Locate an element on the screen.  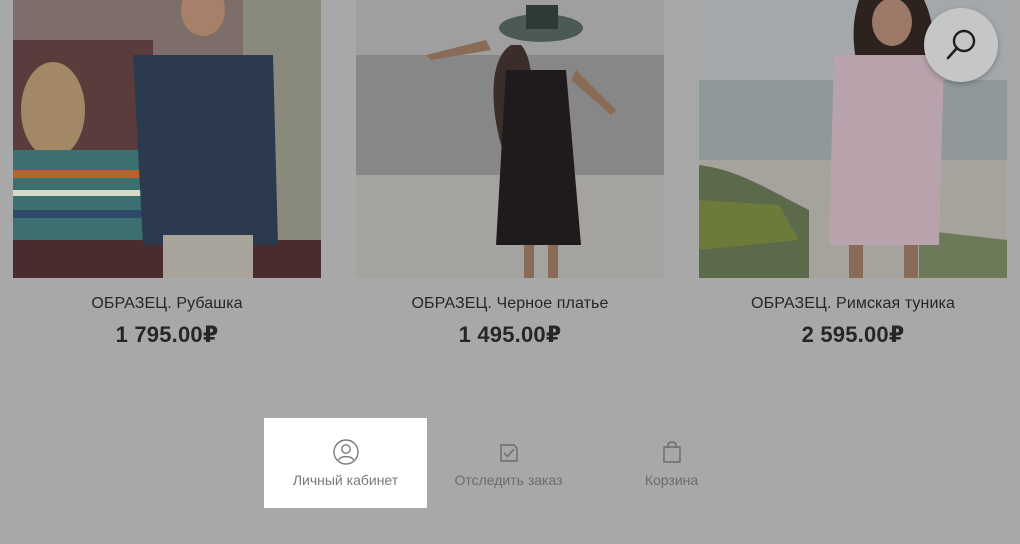
nav-track-order: Отследить заказ is located at coordinates (508, 463).